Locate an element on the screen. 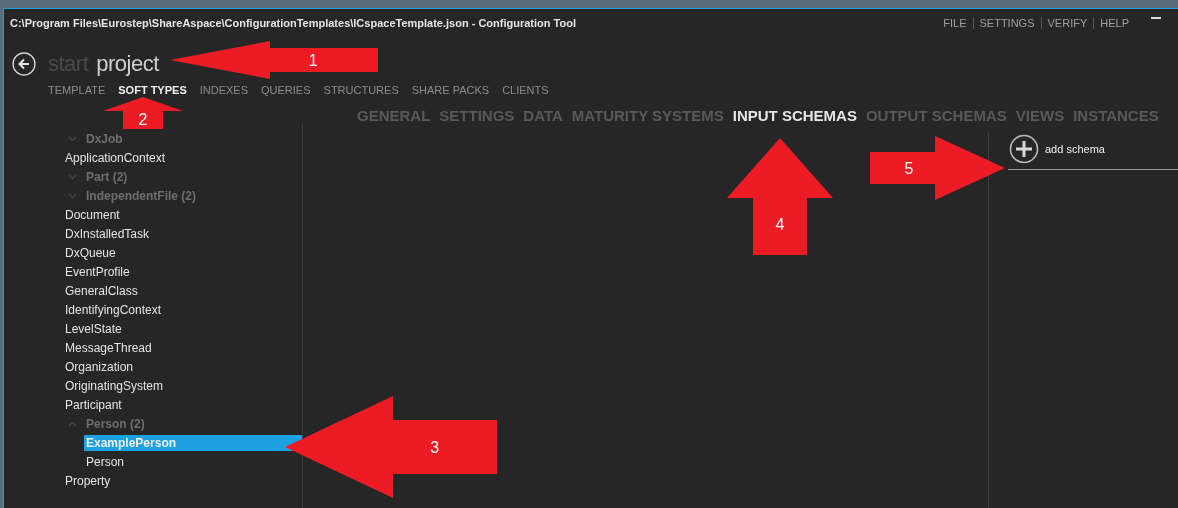 This screenshot has width=1178, height=508. annotation-arrow: 4 is located at coordinates (780, 196).